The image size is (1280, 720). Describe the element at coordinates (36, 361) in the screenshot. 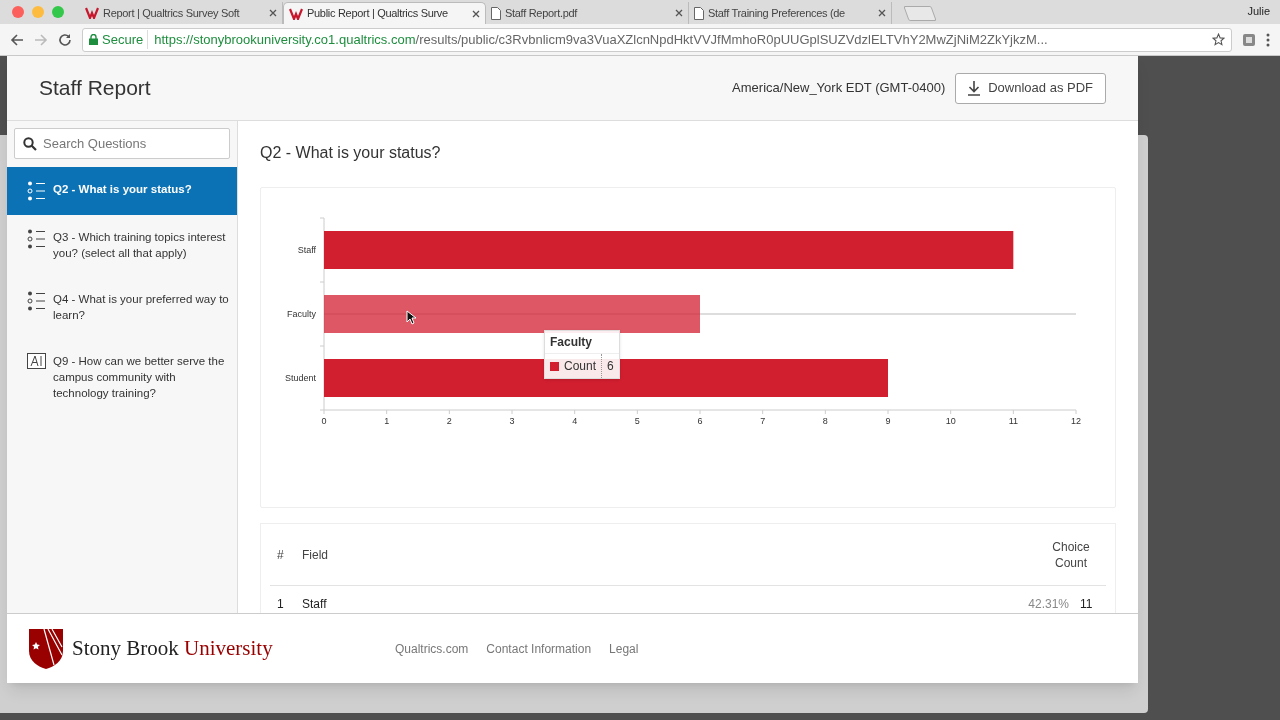

I see `text-entry-icon` at that location.